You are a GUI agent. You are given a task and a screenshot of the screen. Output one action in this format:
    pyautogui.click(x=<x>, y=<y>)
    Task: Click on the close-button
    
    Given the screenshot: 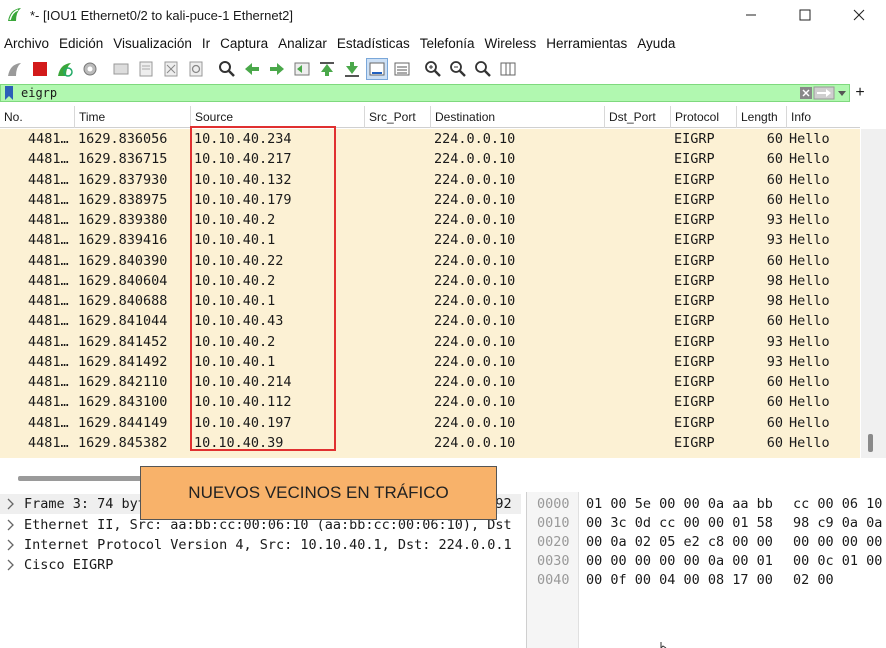 What is the action you would take?
    pyautogui.click(x=859, y=15)
    